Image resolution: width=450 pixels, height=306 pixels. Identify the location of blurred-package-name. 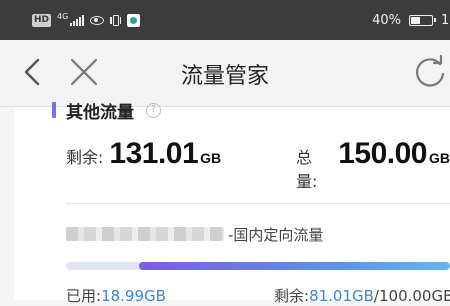
(145, 234).